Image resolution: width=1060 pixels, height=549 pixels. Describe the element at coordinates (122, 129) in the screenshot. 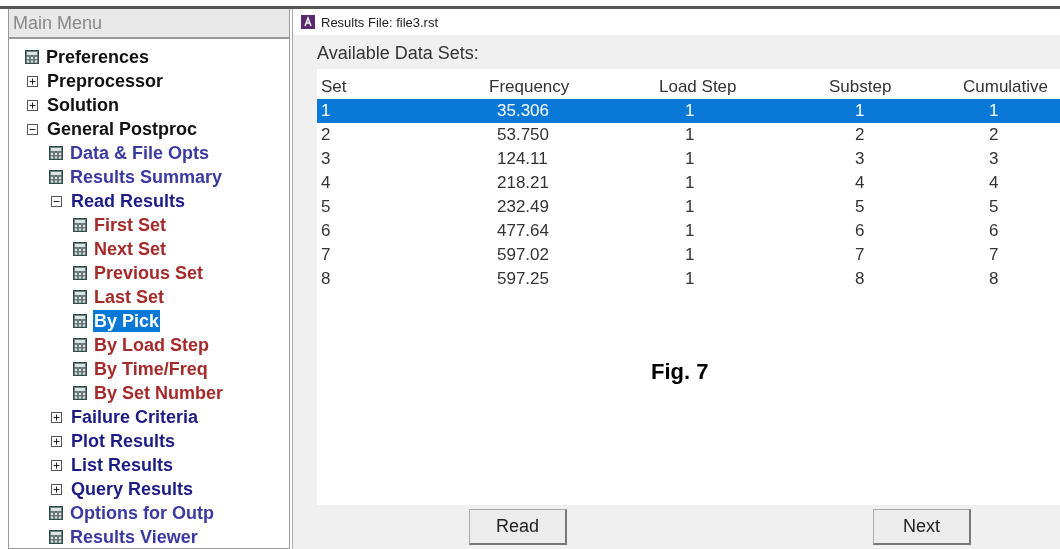

I see `menu-item: General Postproc` at that location.